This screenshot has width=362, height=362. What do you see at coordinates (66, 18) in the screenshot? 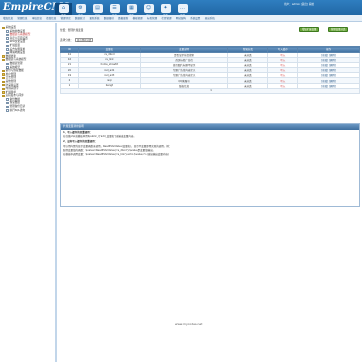
I see `nav-link: 管理评论` at bounding box center [66, 18].